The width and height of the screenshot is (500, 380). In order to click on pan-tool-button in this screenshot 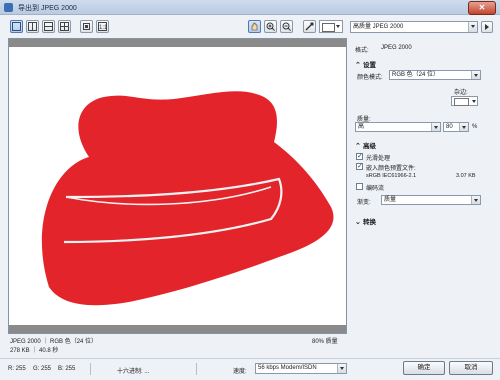, I will do `click(254, 26)`.